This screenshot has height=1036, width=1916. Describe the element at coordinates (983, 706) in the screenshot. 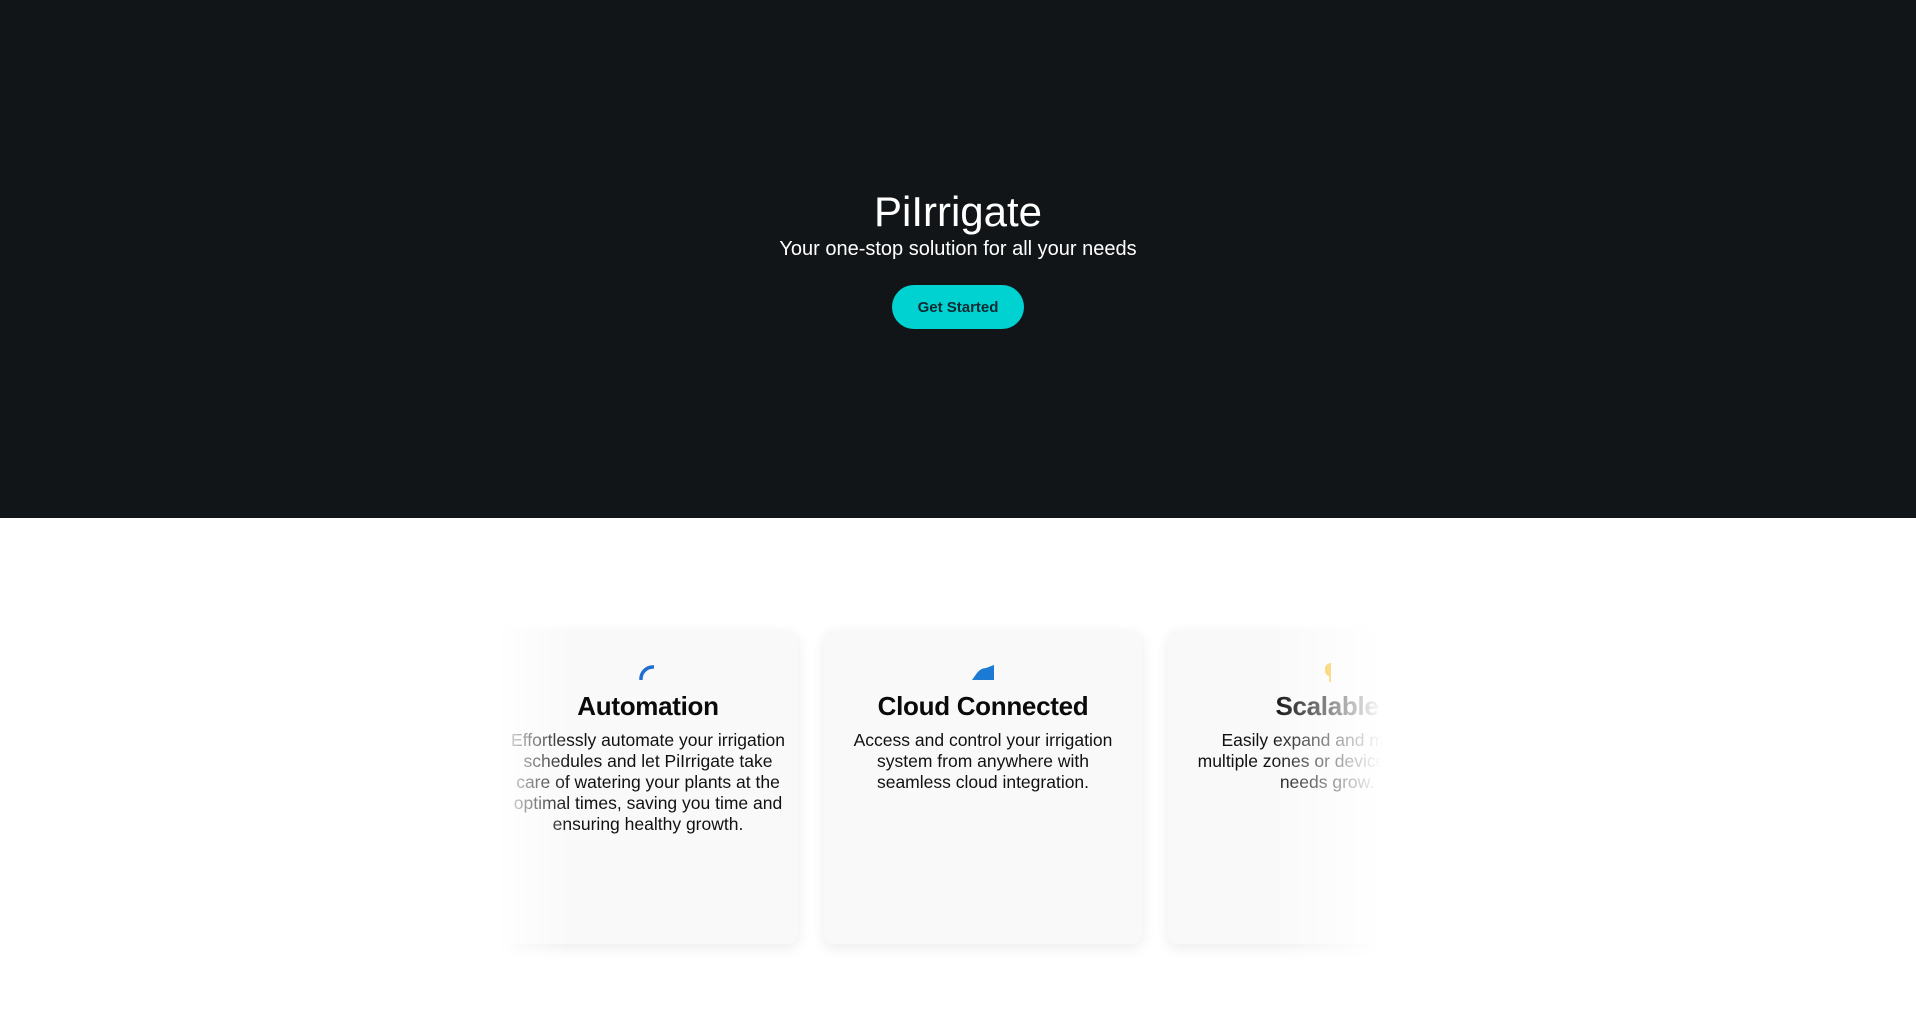

I see `feature-title: Cloud Connected` at that location.